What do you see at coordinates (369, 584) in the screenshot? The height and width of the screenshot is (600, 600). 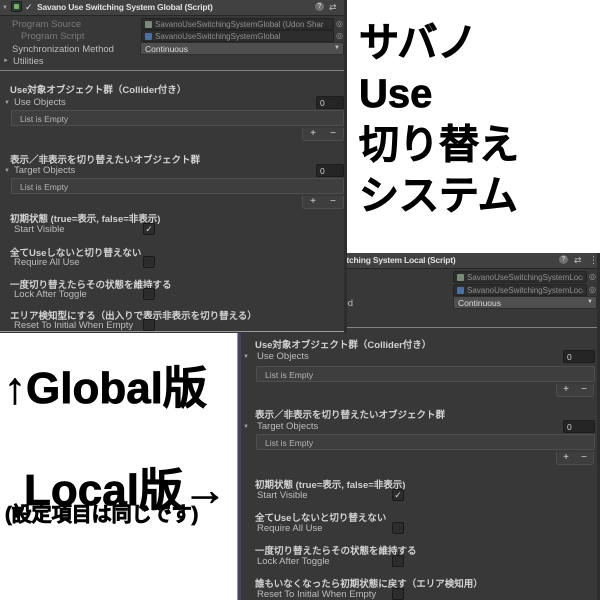 I see `section-header-jp: 誰もいなくなったら初期状態に戻す（エリア検知用）` at bounding box center [369, 584].